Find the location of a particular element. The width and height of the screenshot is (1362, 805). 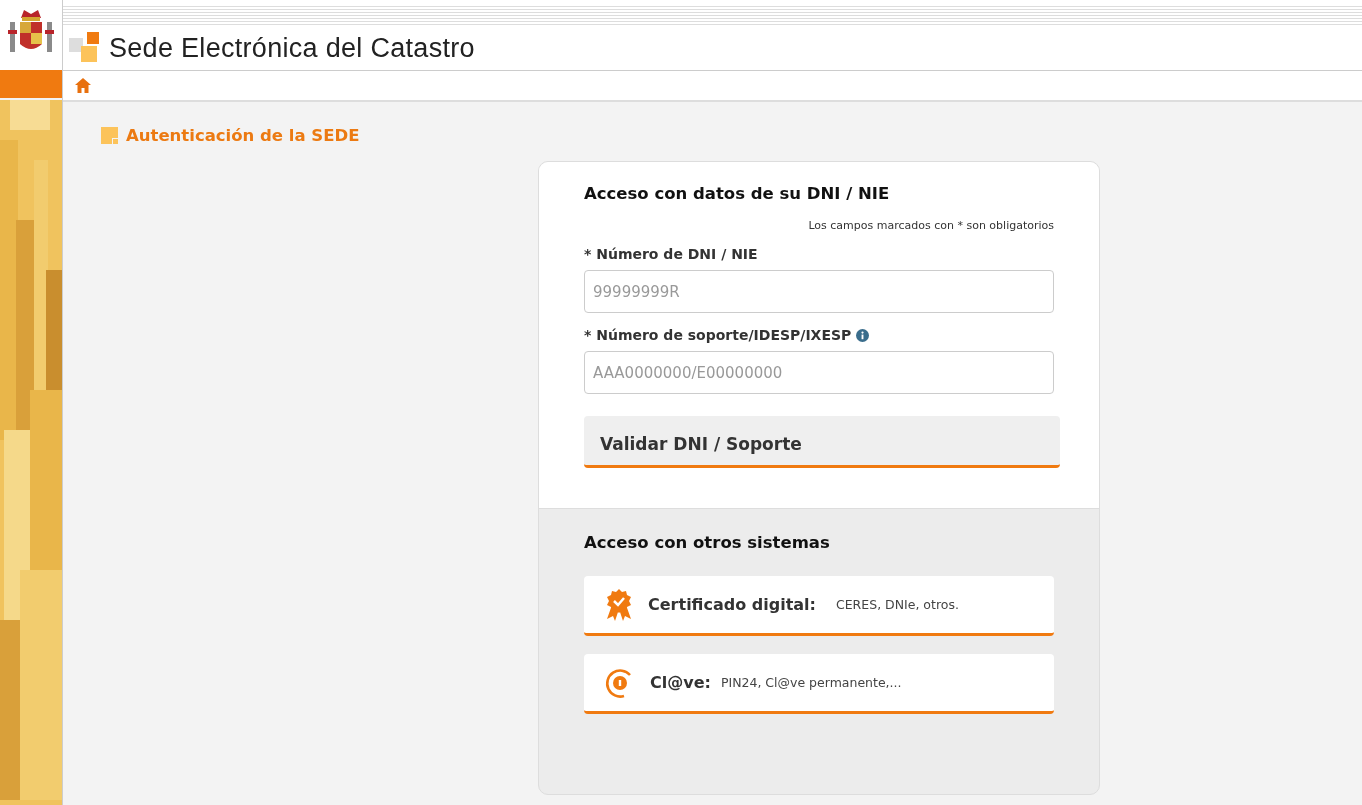

validate-button: Validar DNI / Soporte is located at coordinates (822, 442).